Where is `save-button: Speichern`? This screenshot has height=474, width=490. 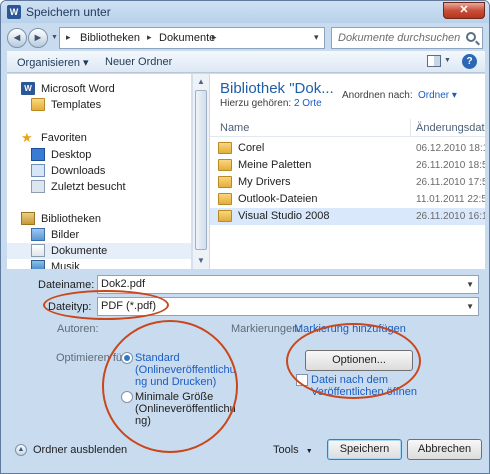 save-button: Speichern is located at coordinates (364, 449).